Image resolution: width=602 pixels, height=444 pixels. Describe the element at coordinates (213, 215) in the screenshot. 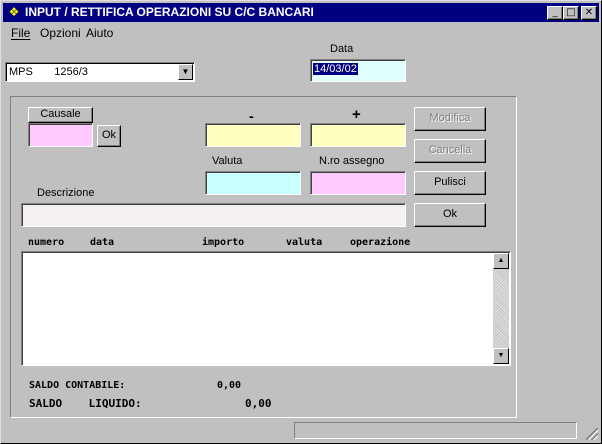

I see `descrizione-field` at that location.